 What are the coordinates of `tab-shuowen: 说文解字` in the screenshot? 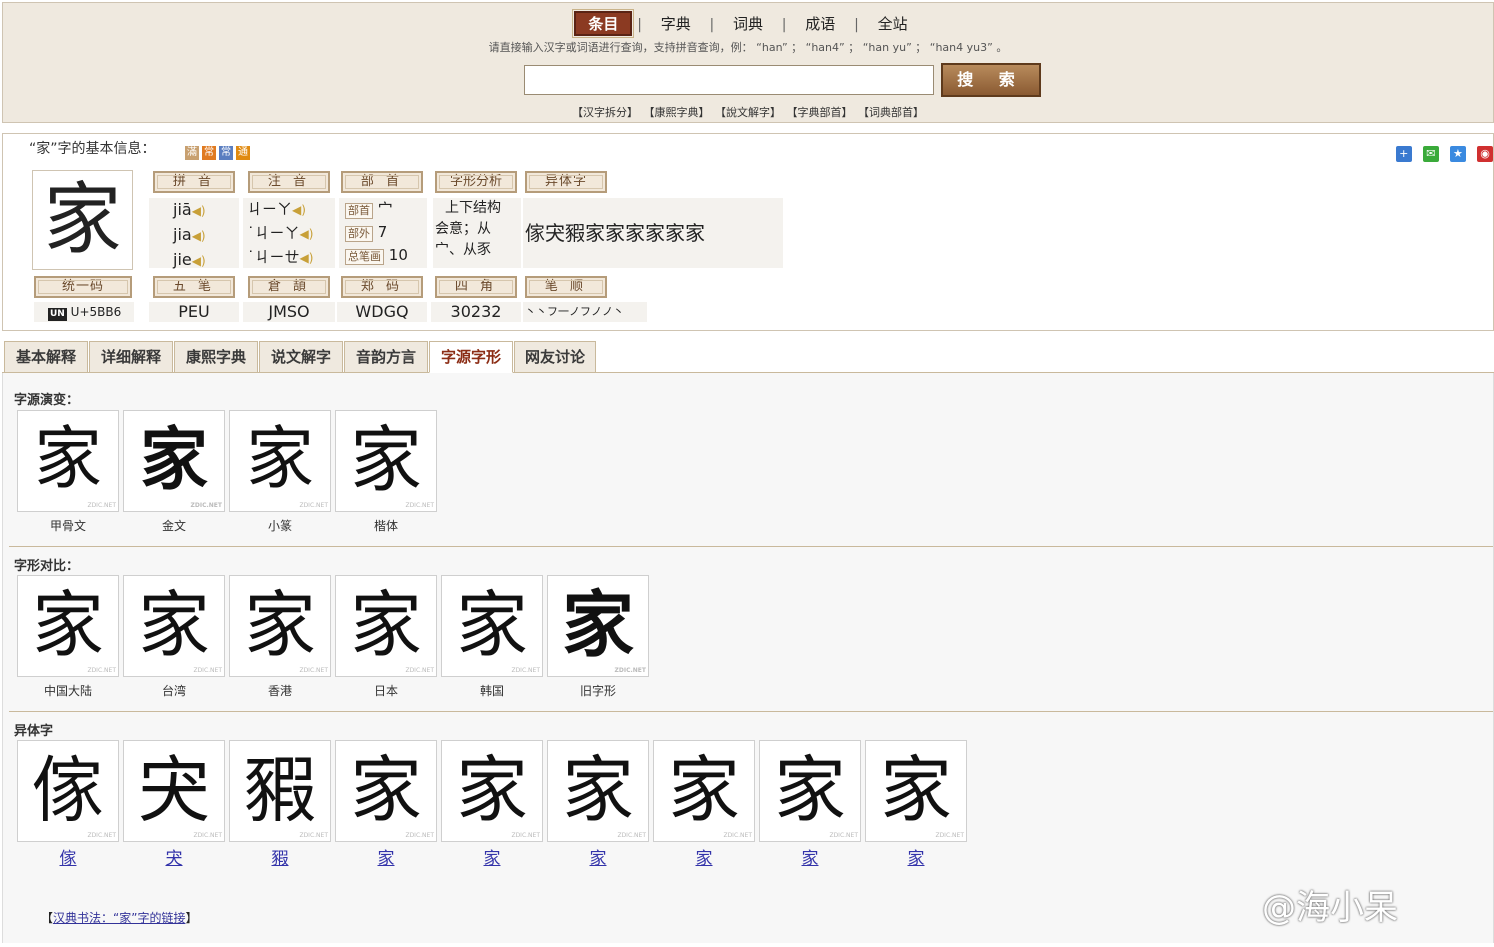 It's located at (301, 357).